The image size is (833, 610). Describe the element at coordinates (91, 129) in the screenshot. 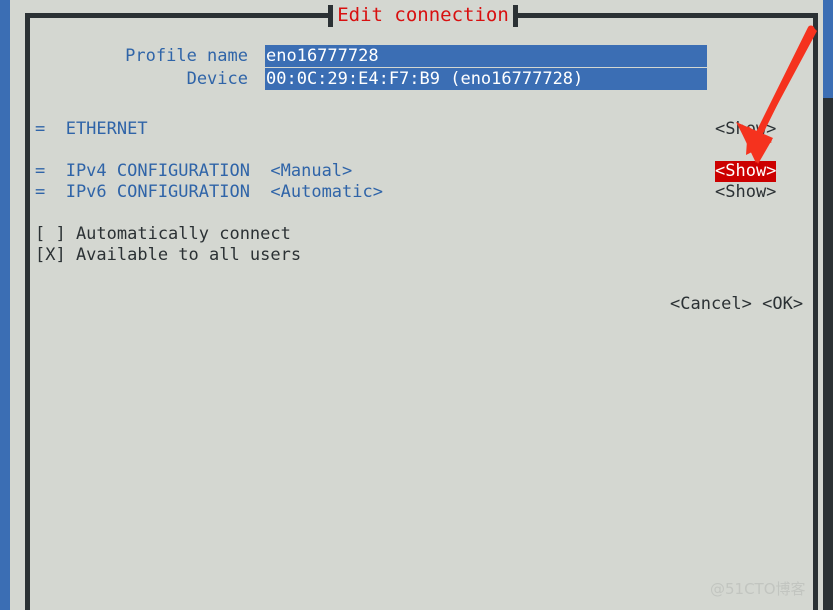

I see `section-ethernet: = ETHERNET` at that location.